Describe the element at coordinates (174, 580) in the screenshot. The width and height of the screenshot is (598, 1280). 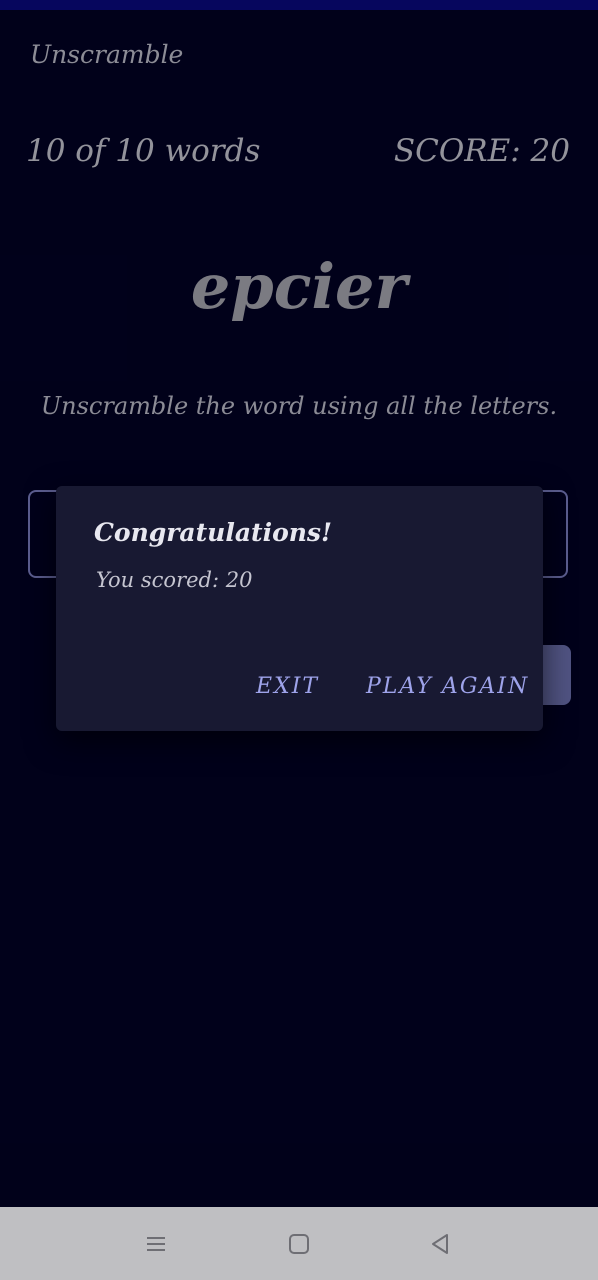
I see `dialog-message: You scored: 20` at that location.